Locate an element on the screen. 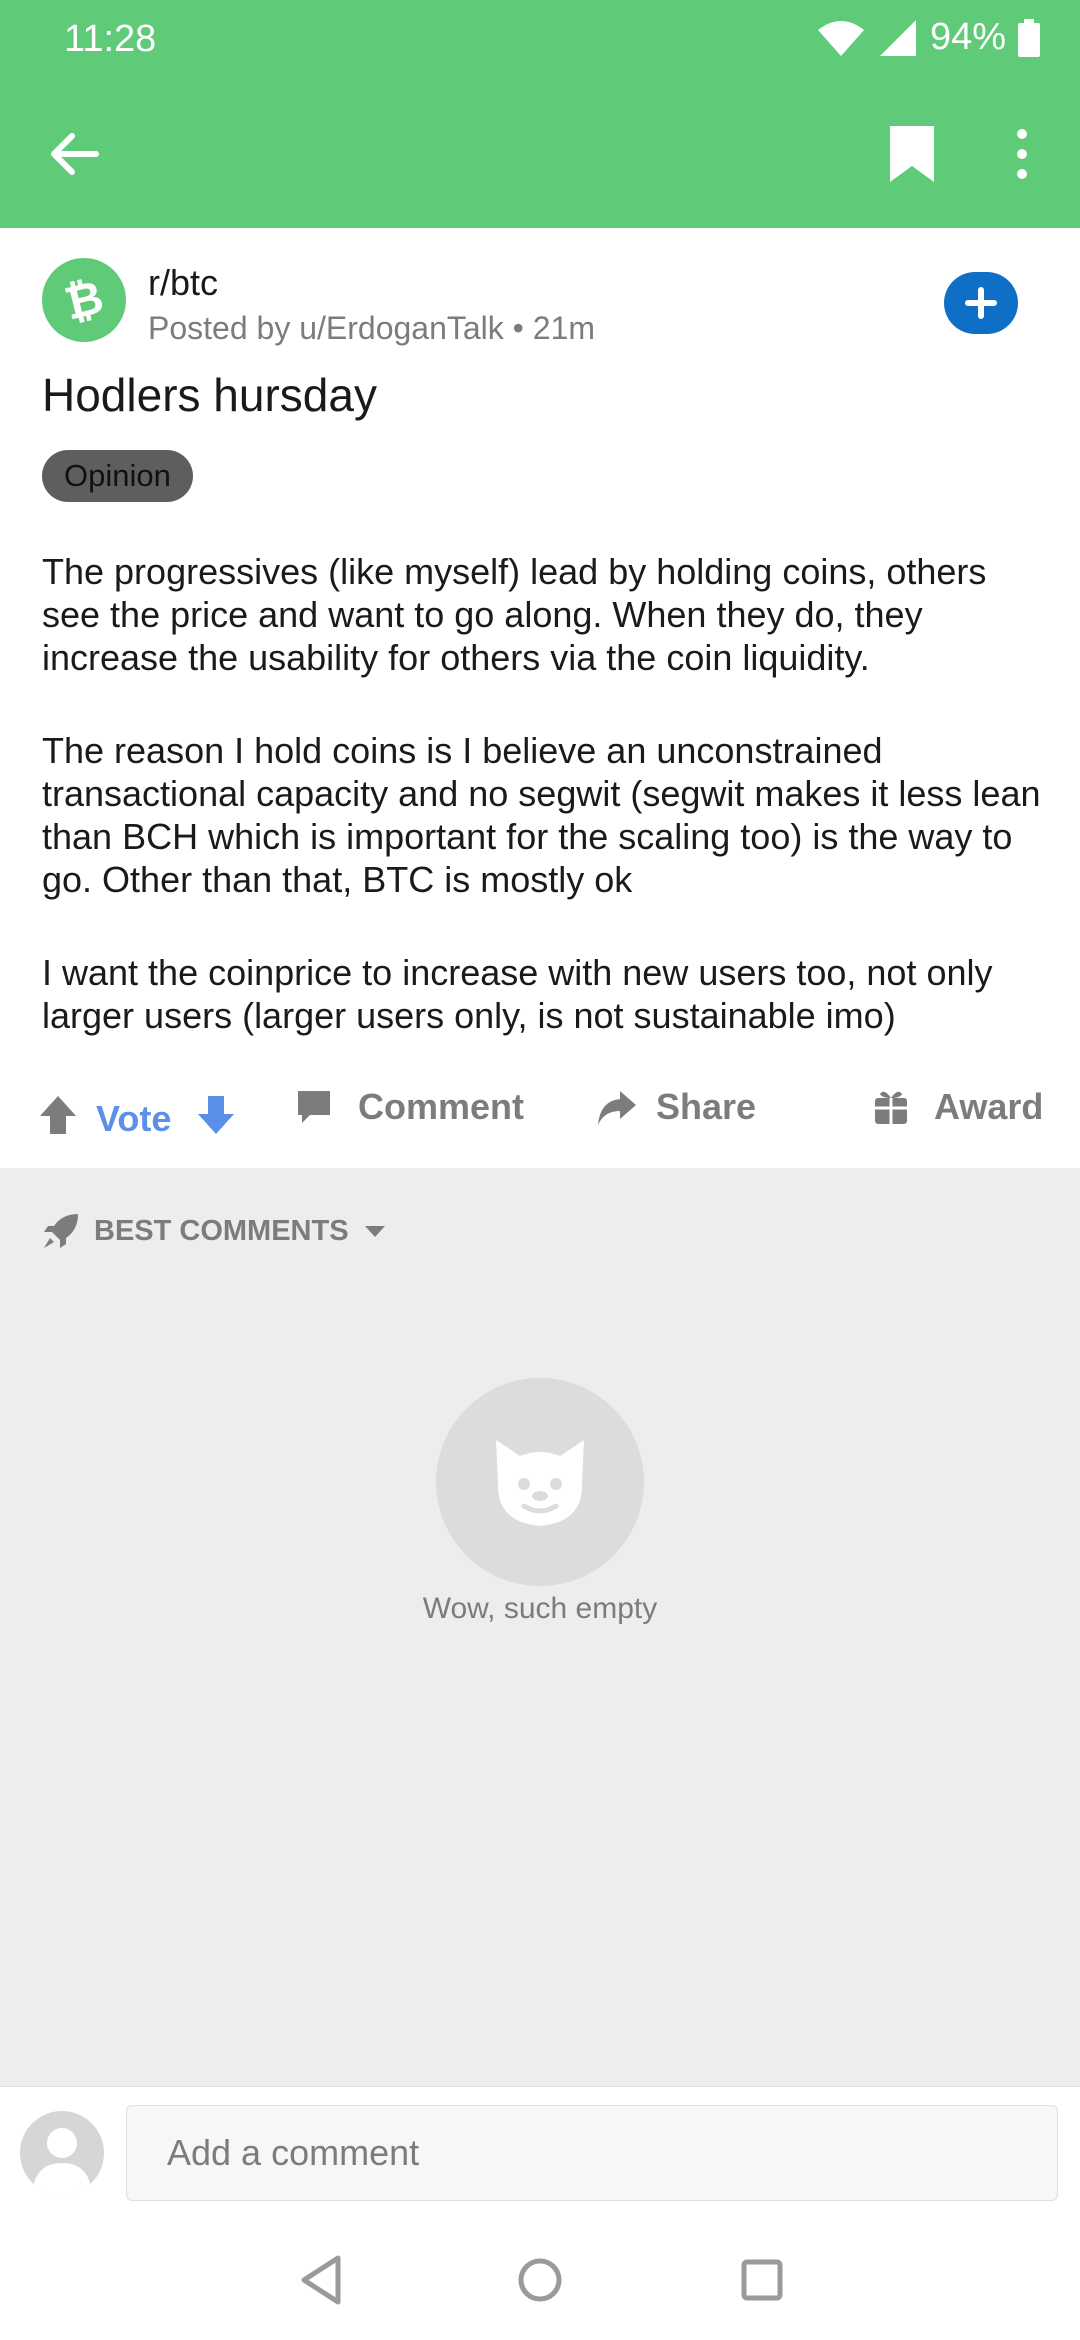  user-avatar-icon is located at coordinates (62, 2161).